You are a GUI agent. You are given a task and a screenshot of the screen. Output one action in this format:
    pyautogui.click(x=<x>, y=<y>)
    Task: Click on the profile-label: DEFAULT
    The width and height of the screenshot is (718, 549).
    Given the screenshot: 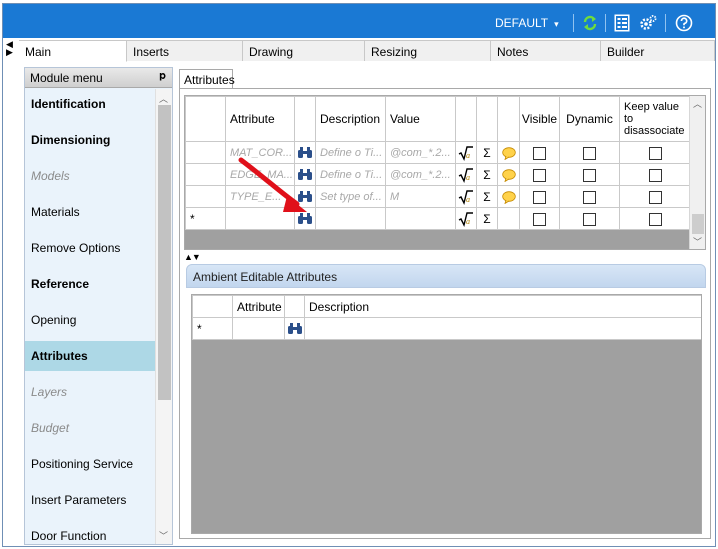 What is the action you would take?
    pyautogui.click(x=522, y=23)
    